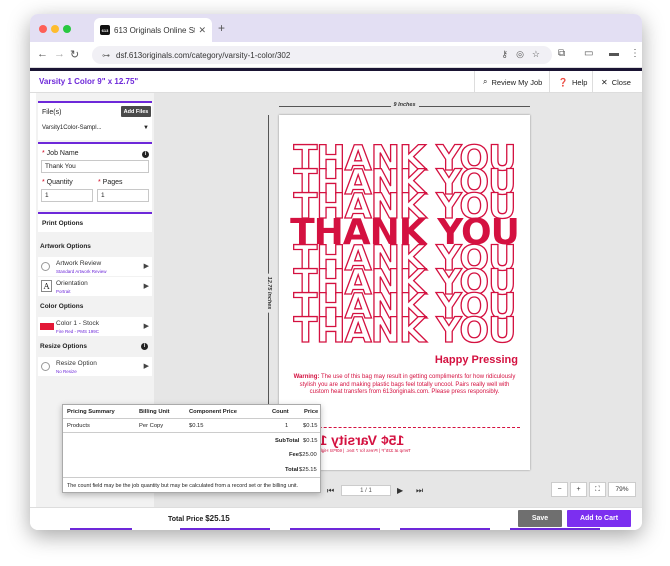  I want to click on zoom-out-icon: −, so click(559, 489).